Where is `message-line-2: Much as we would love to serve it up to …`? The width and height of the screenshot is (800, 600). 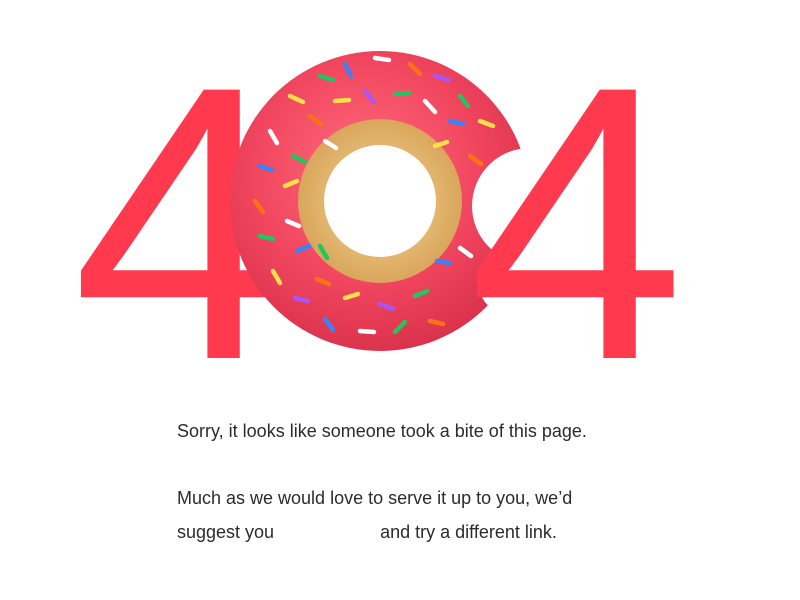 message-line-2: Much as we would love to serve it up to … is located at coordinates (375, 498).